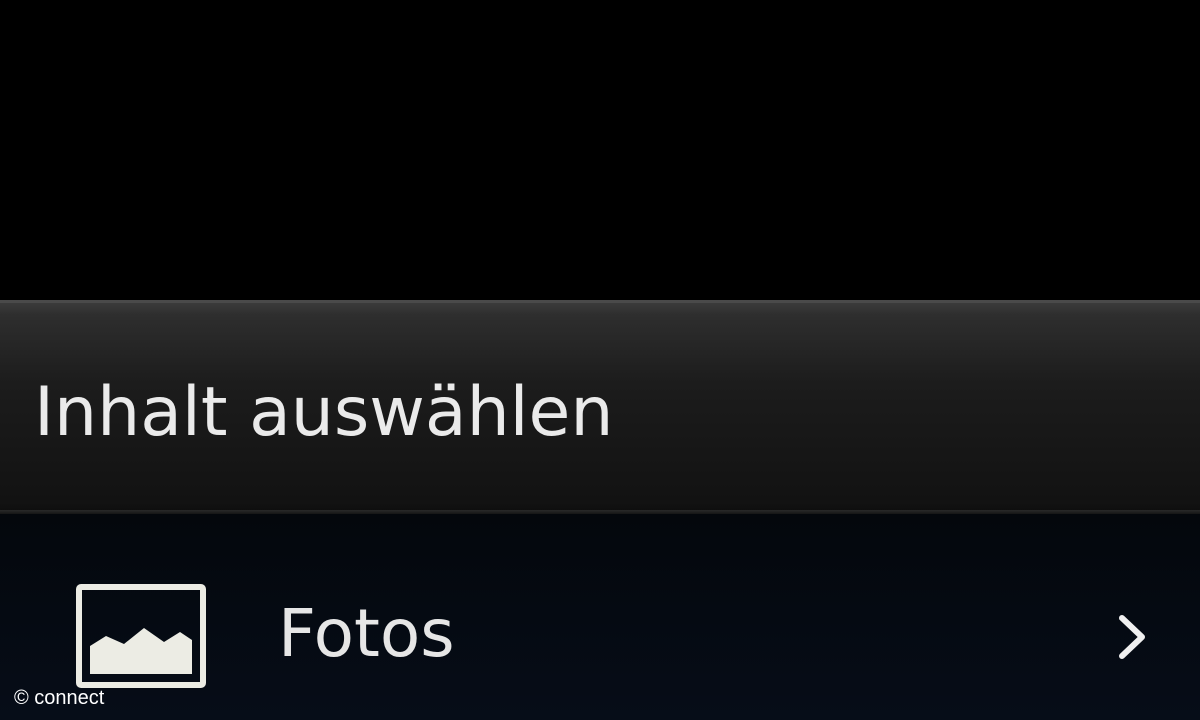  I want to click on watermark: © connect, so click(59, 698).